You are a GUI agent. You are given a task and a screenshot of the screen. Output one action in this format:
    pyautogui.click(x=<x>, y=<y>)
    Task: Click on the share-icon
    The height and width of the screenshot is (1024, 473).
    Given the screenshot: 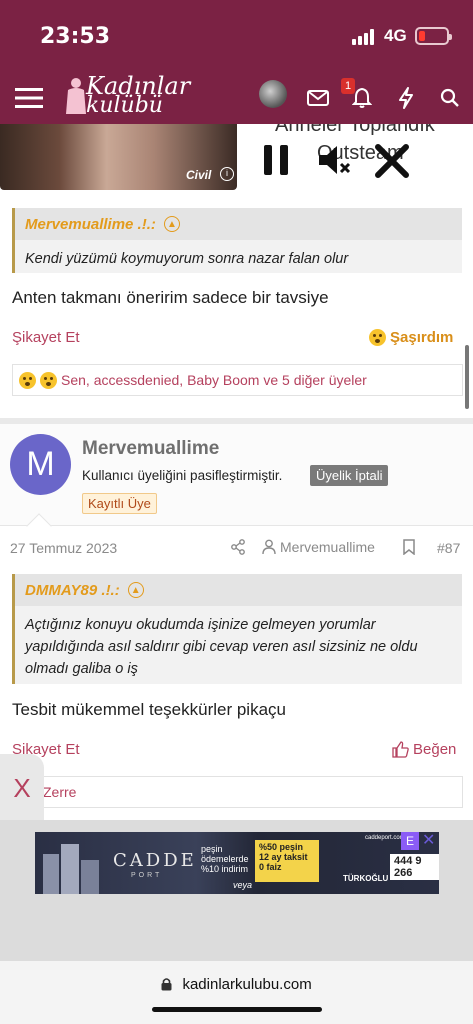 What is the action you would take?
    pyautogui.click(x=238, y=547)
    